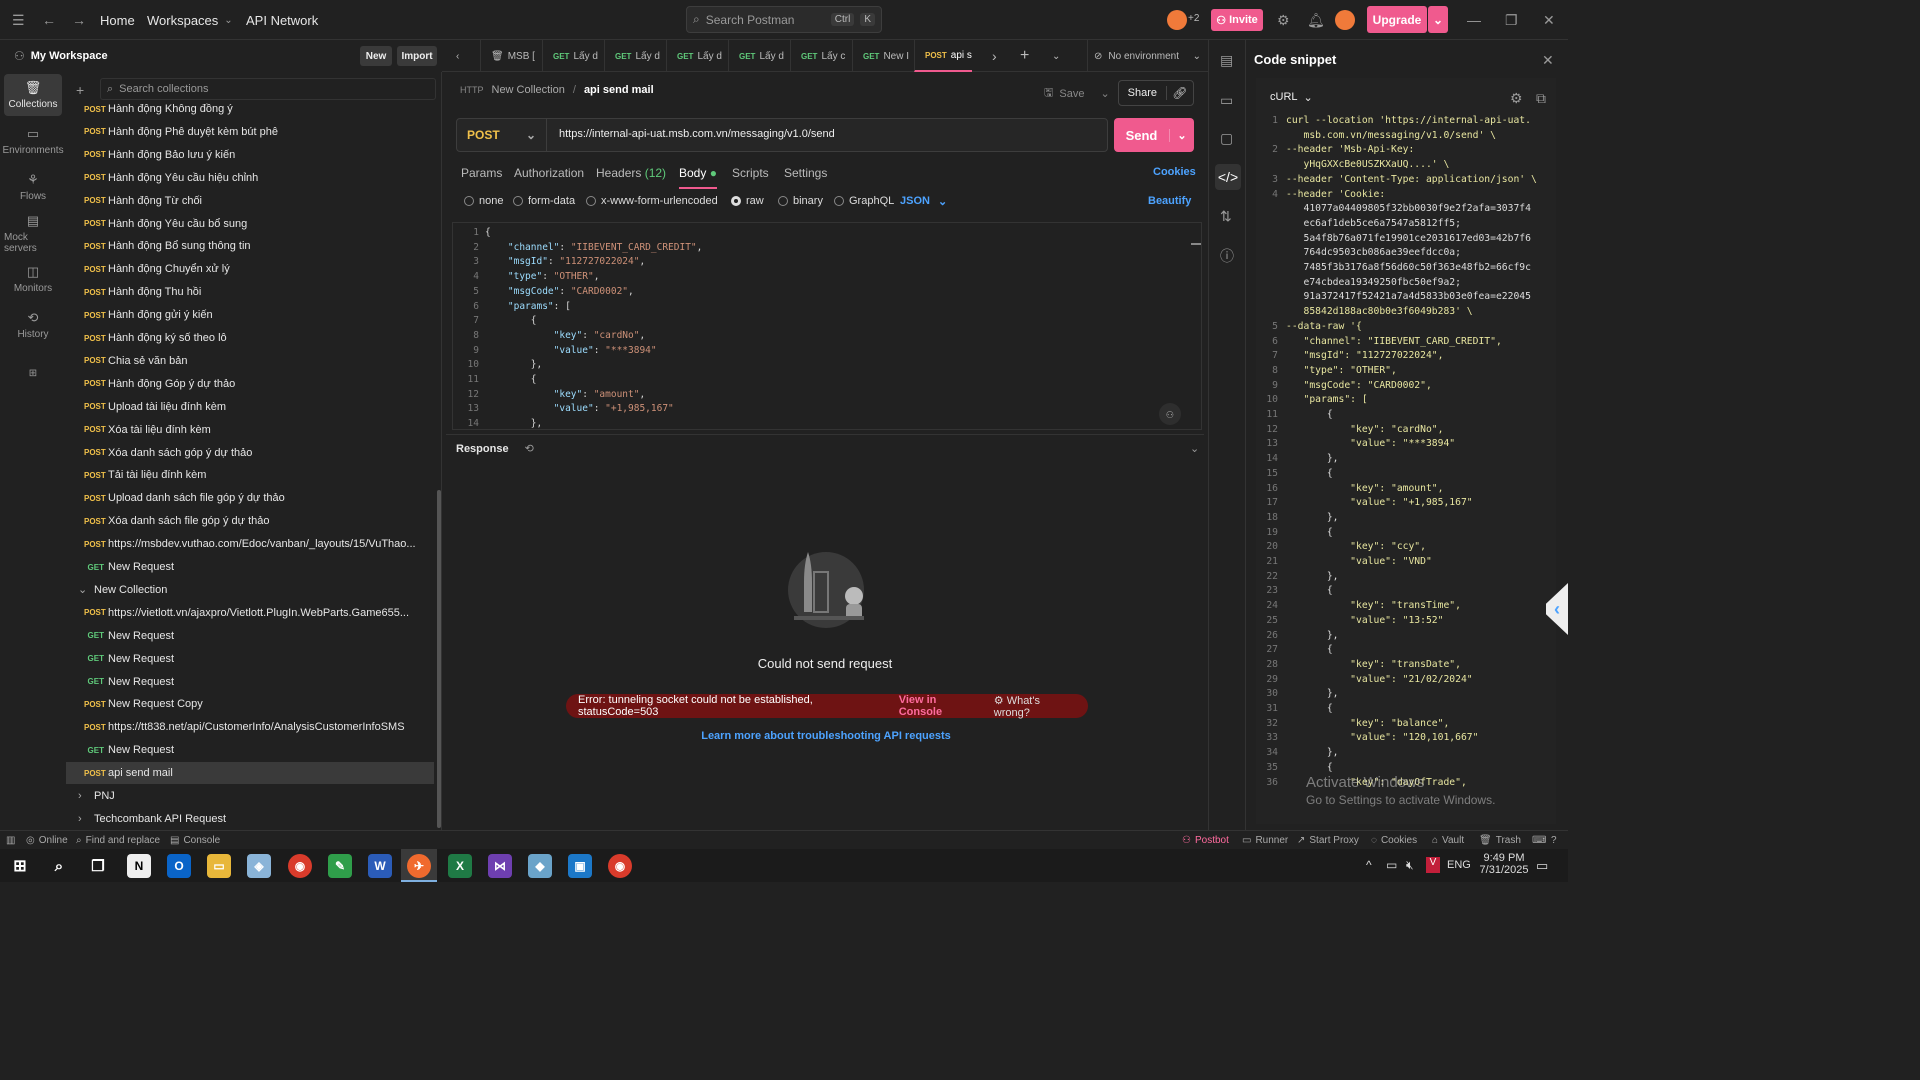 This screenshot has height=1080, width=1920. What do you see at coordinates (190, 20) in the screenshot?
I see `workspaces-menu: Workspaces ⌄` at bounding box center [190, 20].